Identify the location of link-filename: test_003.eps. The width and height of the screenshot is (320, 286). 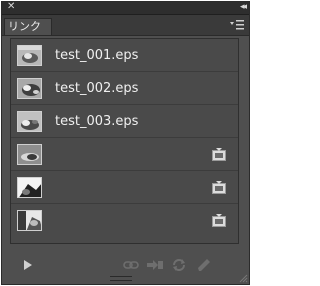
(97, 121).